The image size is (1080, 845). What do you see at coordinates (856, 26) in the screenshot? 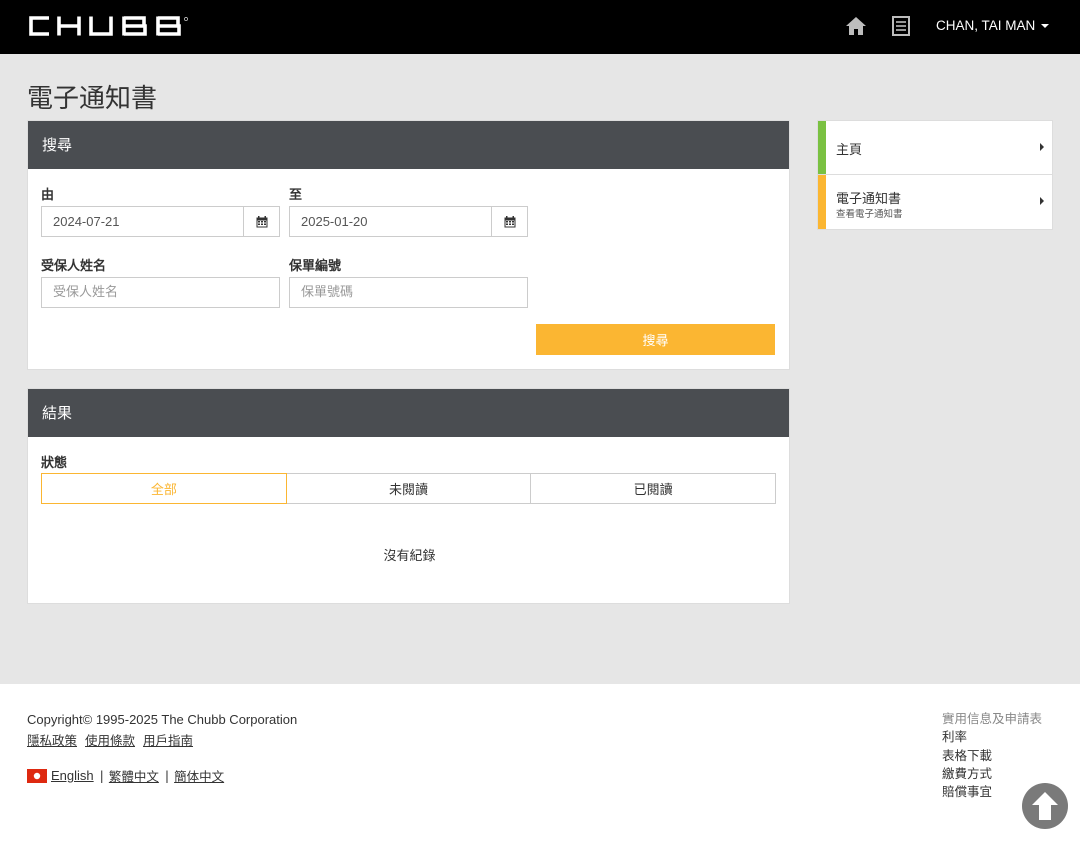
I see `home-icon` at bounding box center [856, 26].